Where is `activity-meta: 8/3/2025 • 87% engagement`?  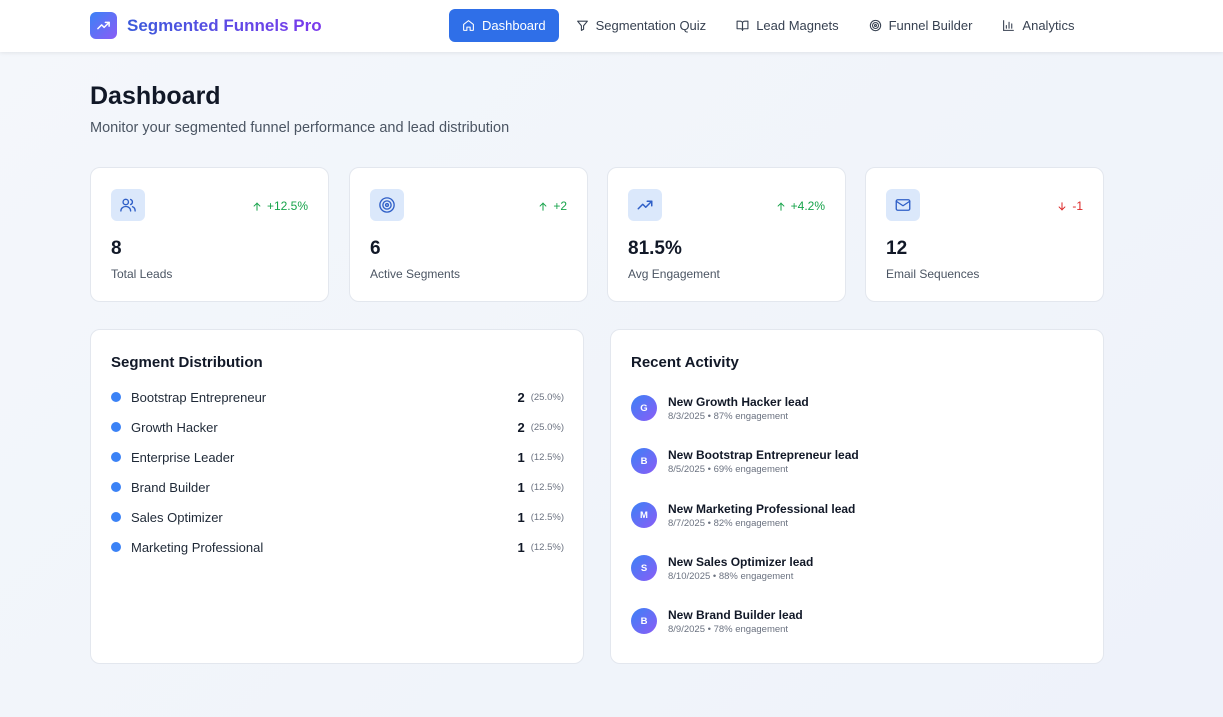 activity-meta: 8/3/2025 • 87% engagement is located at coordinates (728, 416).